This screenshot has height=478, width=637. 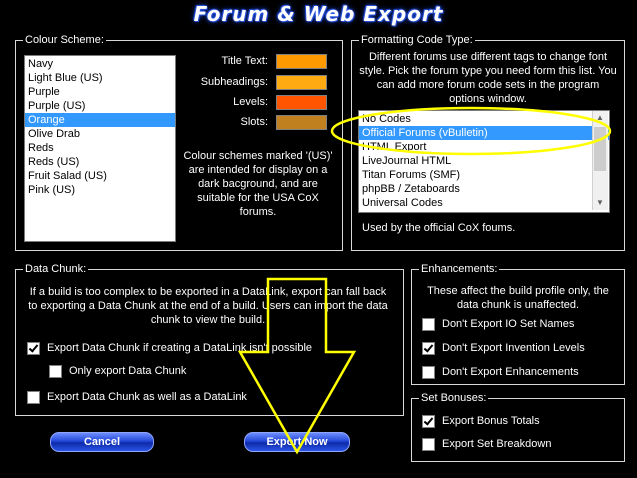 What do you see at coordinates (64, 40) in the screenshot?
I see `colour-scheme-label: Colour Scheme:` at bounding box center [64, 40].